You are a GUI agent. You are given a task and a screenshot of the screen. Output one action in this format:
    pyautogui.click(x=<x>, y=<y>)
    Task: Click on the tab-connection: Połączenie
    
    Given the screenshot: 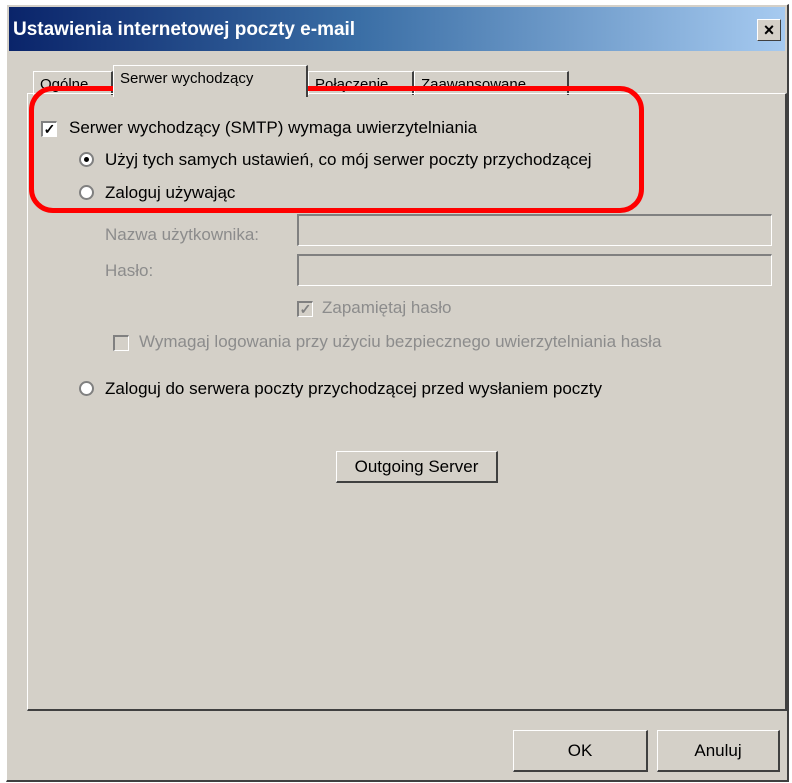 What is the action you would take?
    pyautogui.click(x=361, y=83)
    